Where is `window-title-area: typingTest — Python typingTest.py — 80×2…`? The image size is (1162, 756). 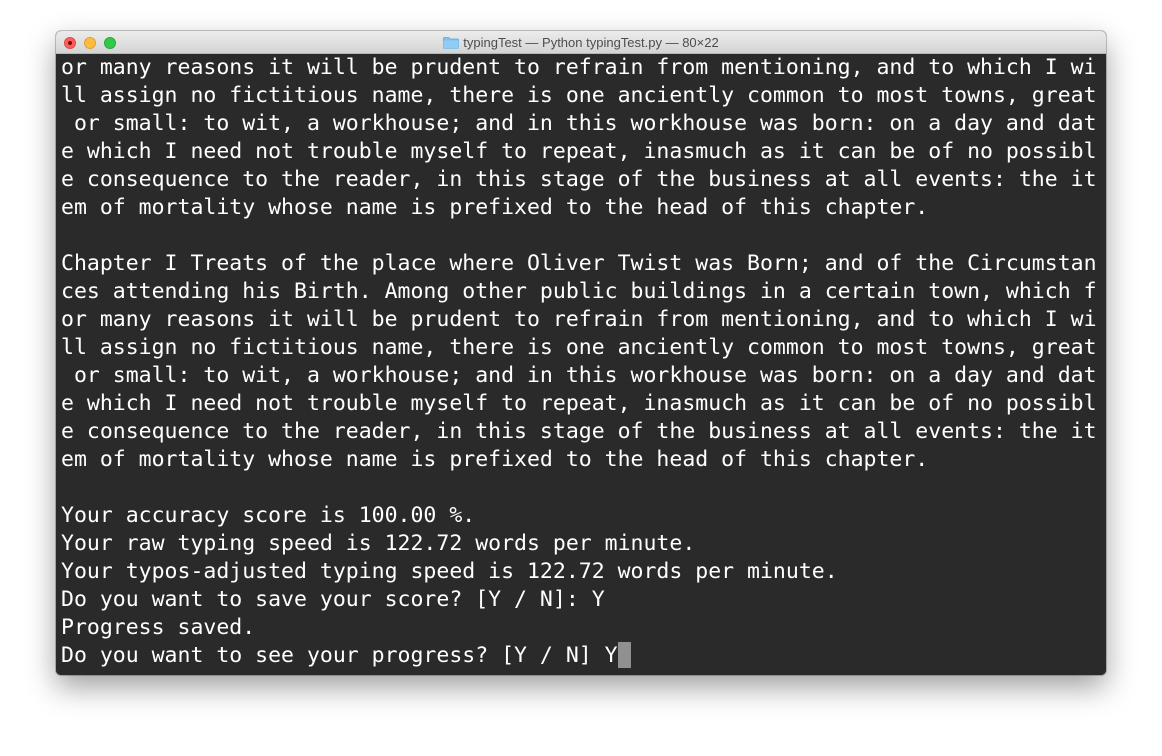
window-title-area: typingTest — Python typingTest.py — 80×2… is located at coordinates (581, 42).